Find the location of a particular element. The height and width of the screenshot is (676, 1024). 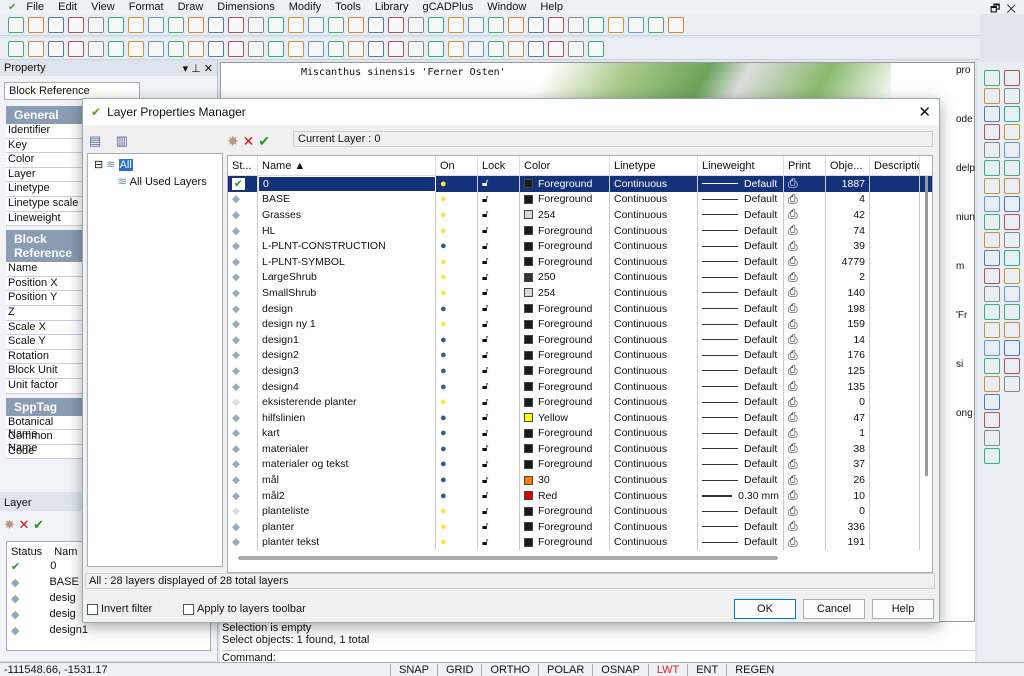

status-toggle-lwt: LWT is located at coordinates (667, 669).